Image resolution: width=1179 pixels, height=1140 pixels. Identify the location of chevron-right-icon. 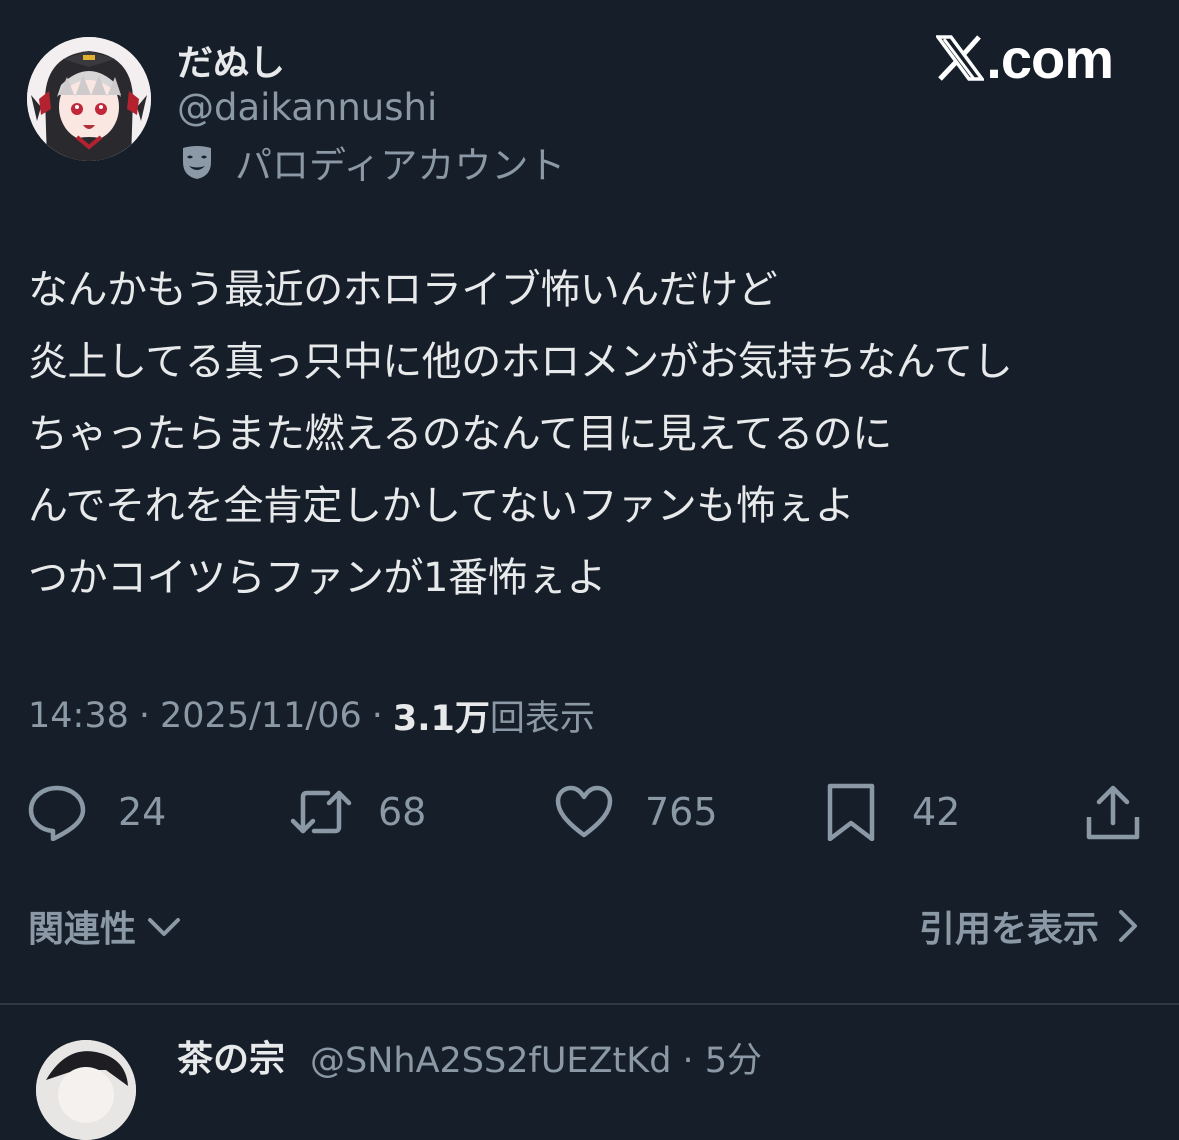
(1128, 926).